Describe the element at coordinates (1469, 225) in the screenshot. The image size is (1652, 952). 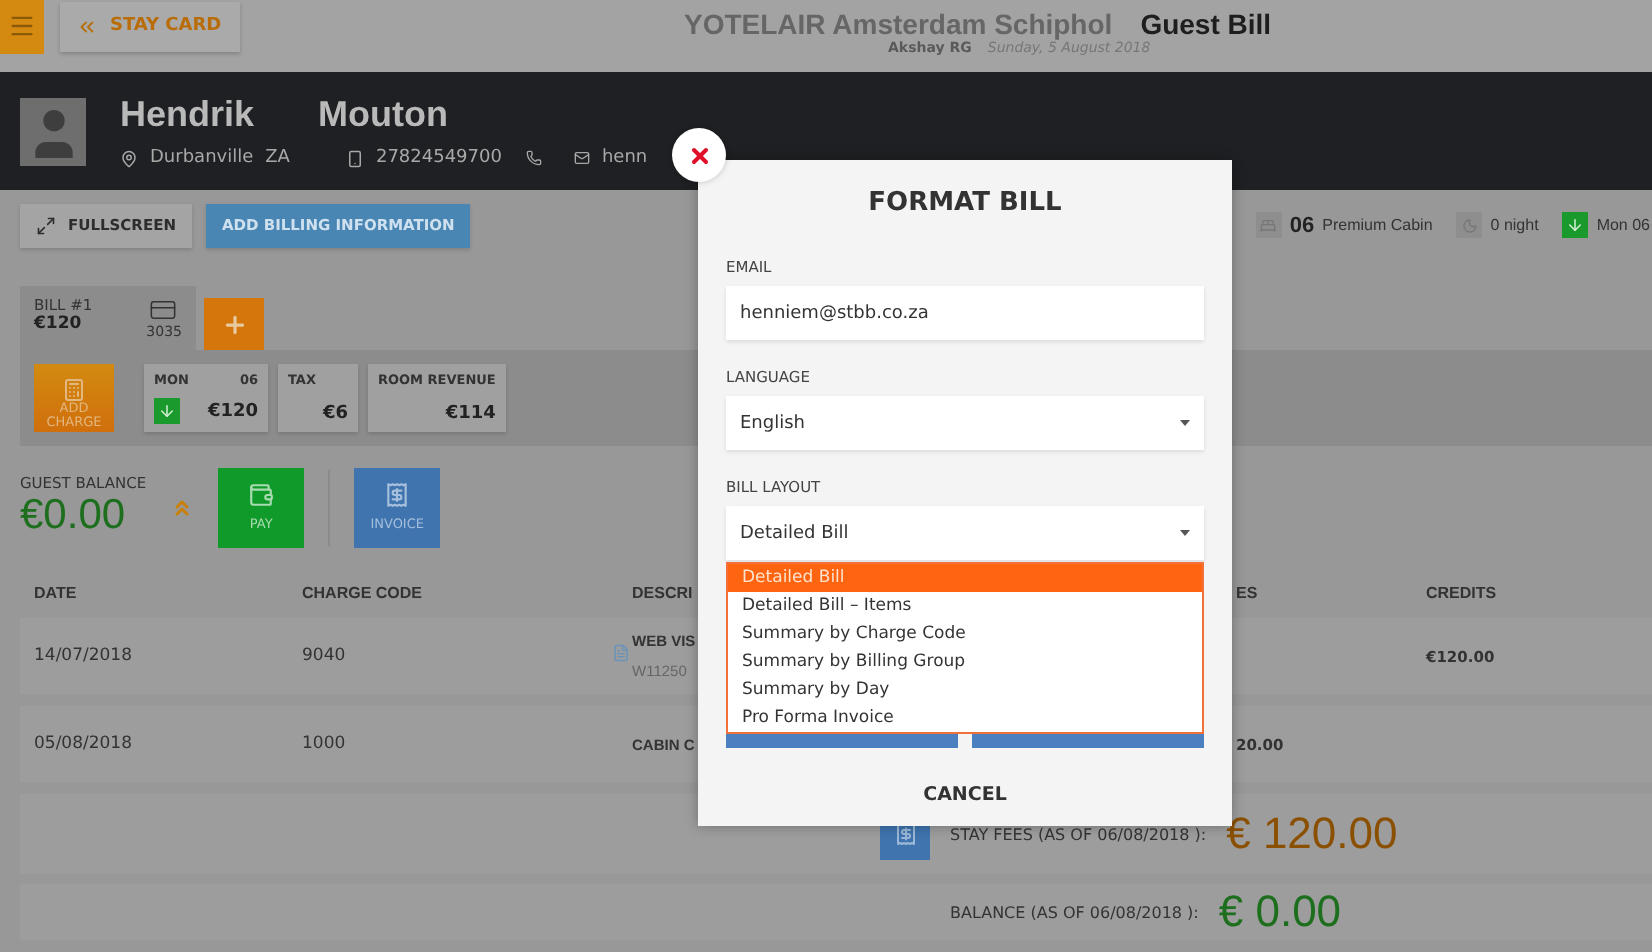
I see `moon-icon` at that location.